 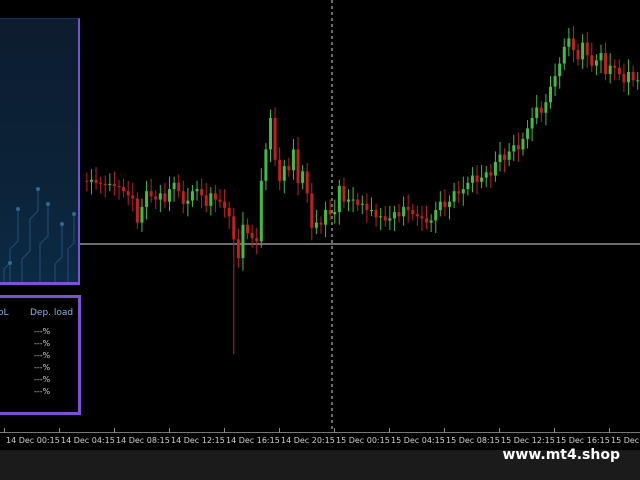 I want to click on time-label: 15 Dec 20, so click(x=625, y=440).